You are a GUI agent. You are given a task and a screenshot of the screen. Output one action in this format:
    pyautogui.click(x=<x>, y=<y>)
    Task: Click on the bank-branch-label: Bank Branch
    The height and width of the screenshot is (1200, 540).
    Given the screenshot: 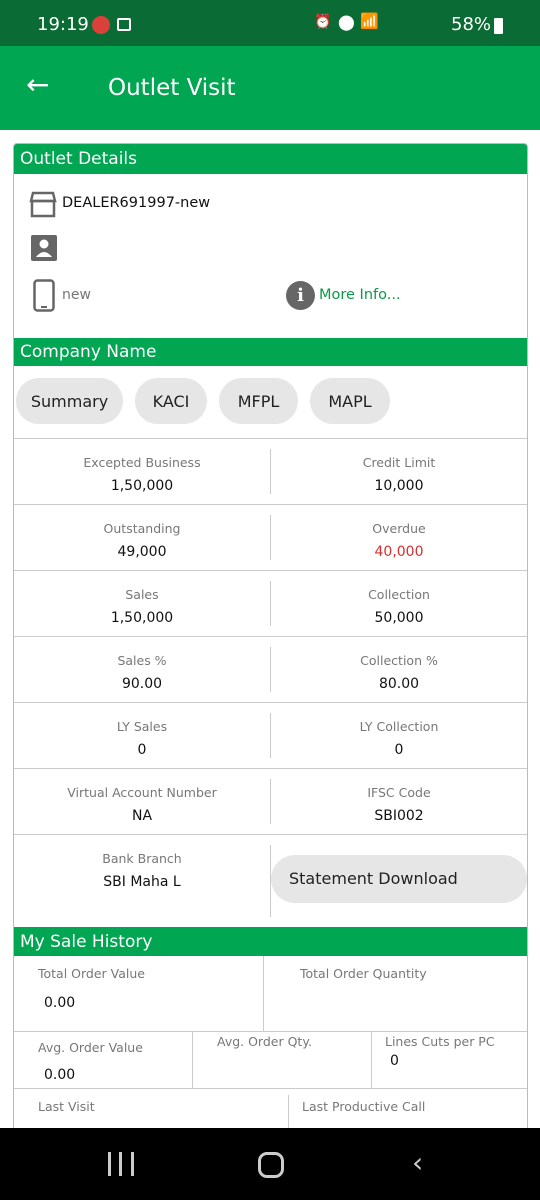 What is the action you would take?
    pyautogui.click(x=142, y=858)
    